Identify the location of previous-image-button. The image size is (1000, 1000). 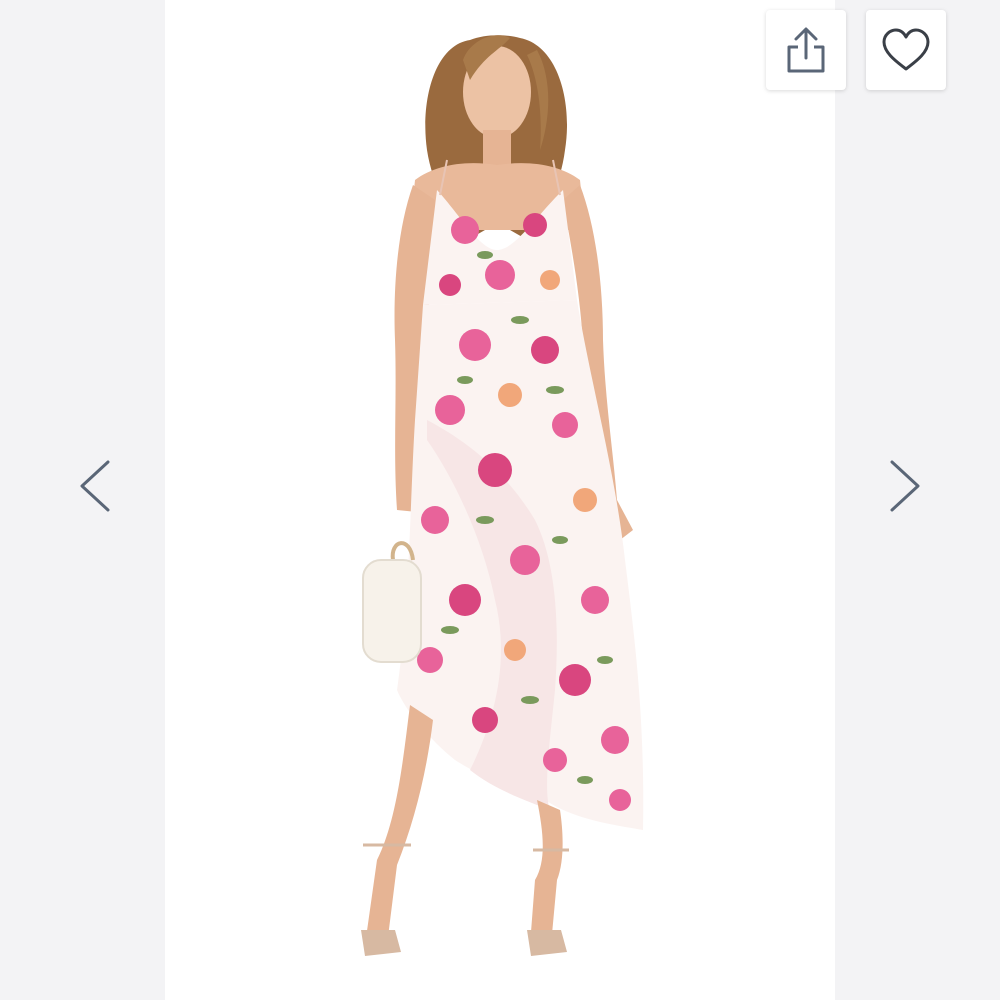
(94, 486).